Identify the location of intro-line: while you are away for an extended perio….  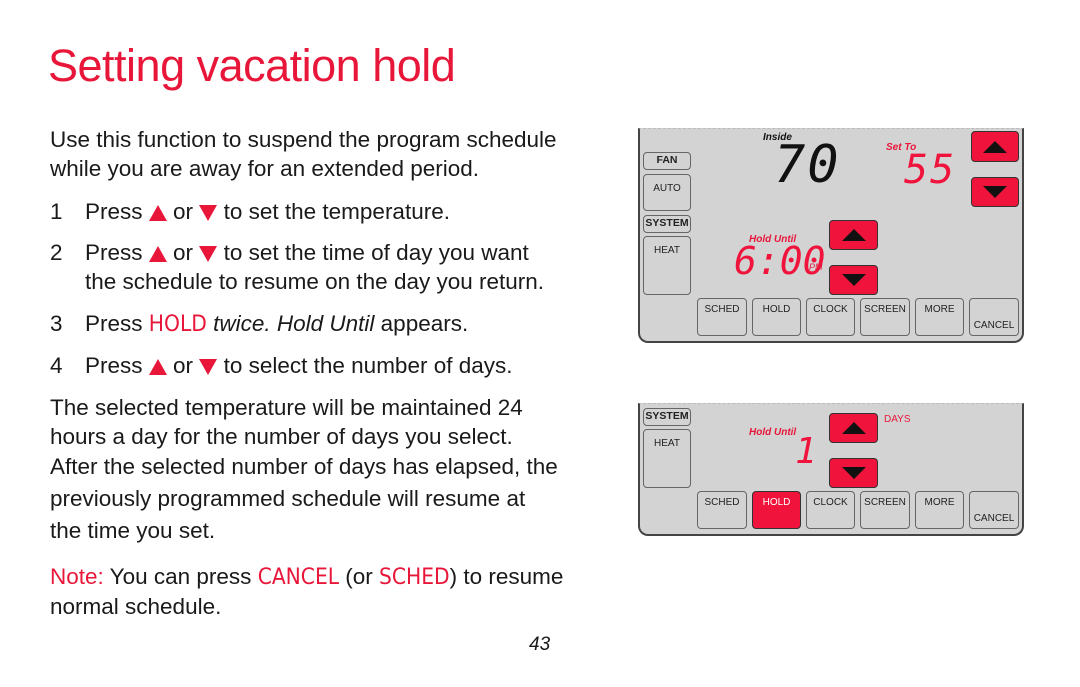
(265, 168).